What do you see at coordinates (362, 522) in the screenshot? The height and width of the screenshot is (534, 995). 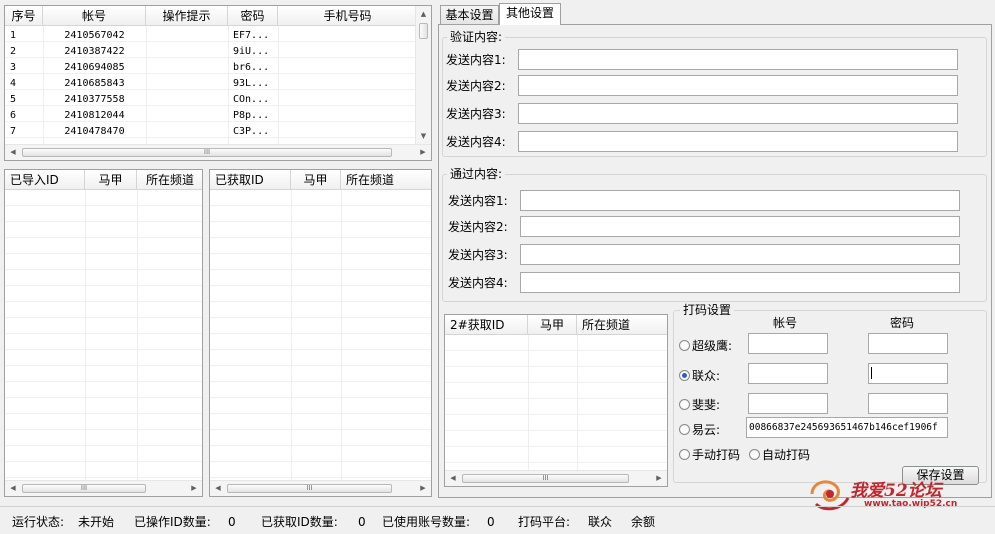 I see `fetched-count-value: 0` at bounding box center [362, 522].